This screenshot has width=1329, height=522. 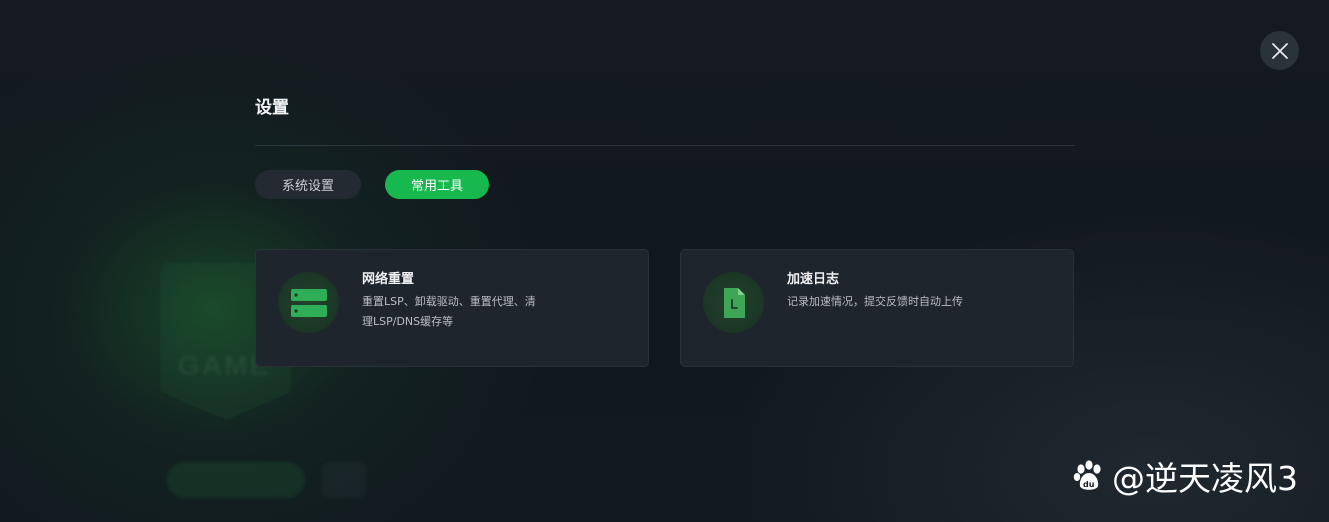 I want to click on acceleration-log-icon-badge, so click(x=733, y=302).